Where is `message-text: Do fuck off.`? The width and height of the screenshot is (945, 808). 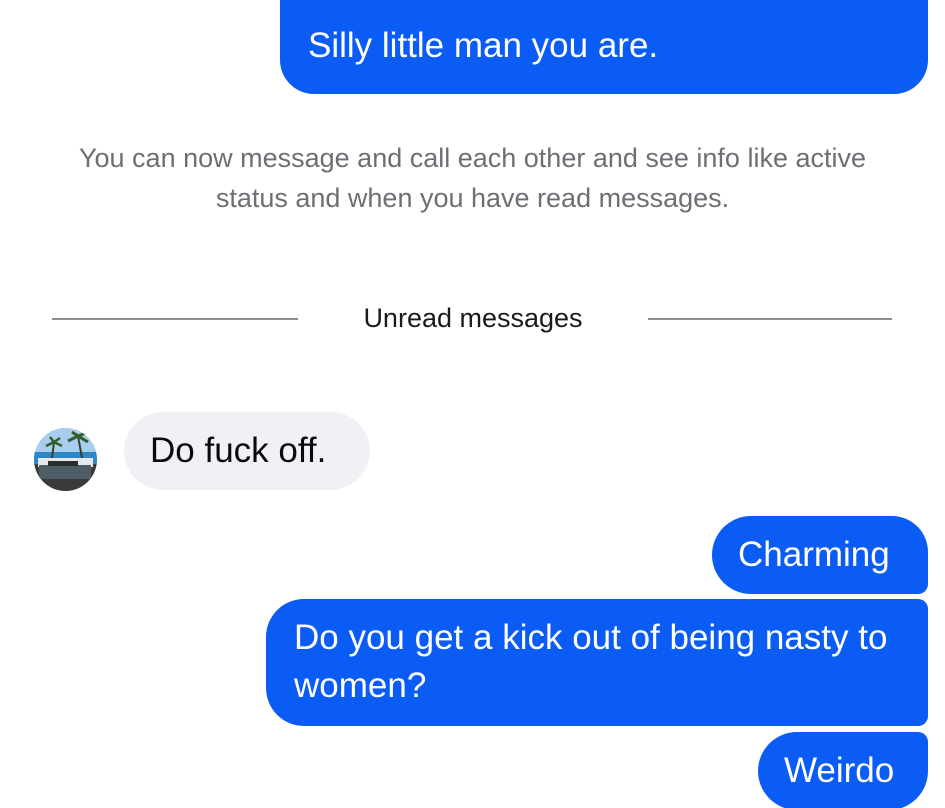 message-text: Do fuck off. is located at coordinates (238, 450).